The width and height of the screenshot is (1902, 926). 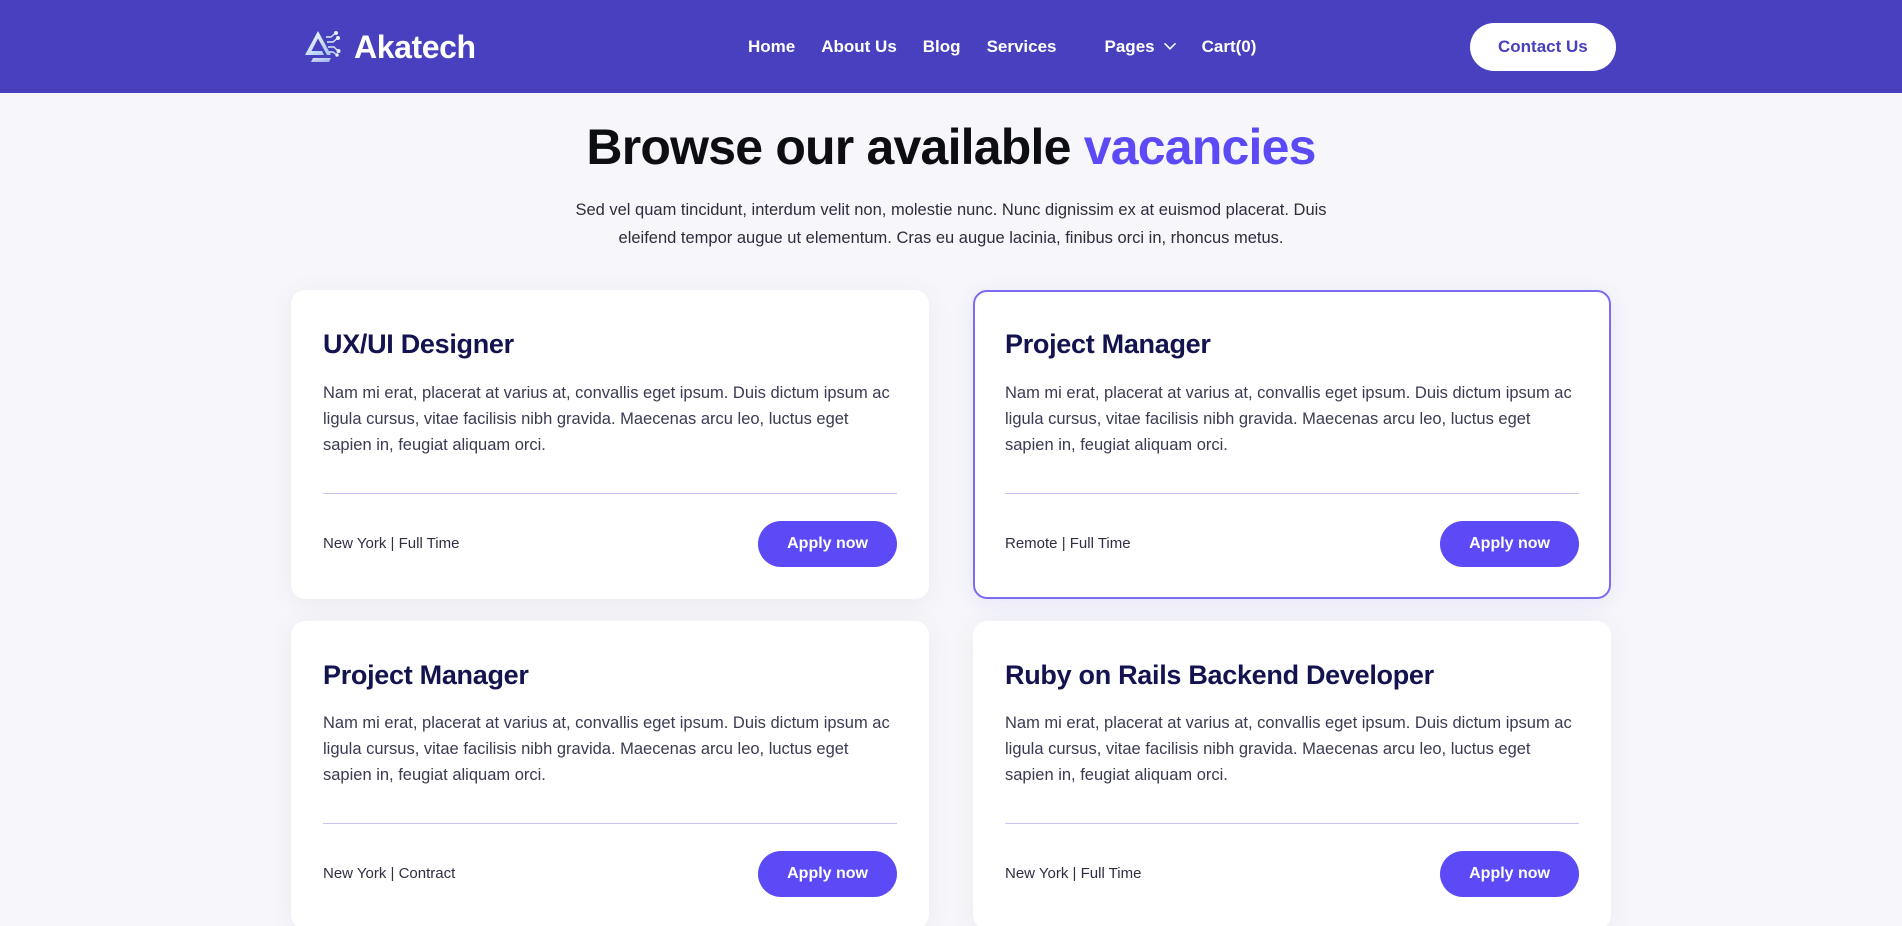 I want to click on vacancy-meta: Remote | Full Time, so click(x=1068, y=543).